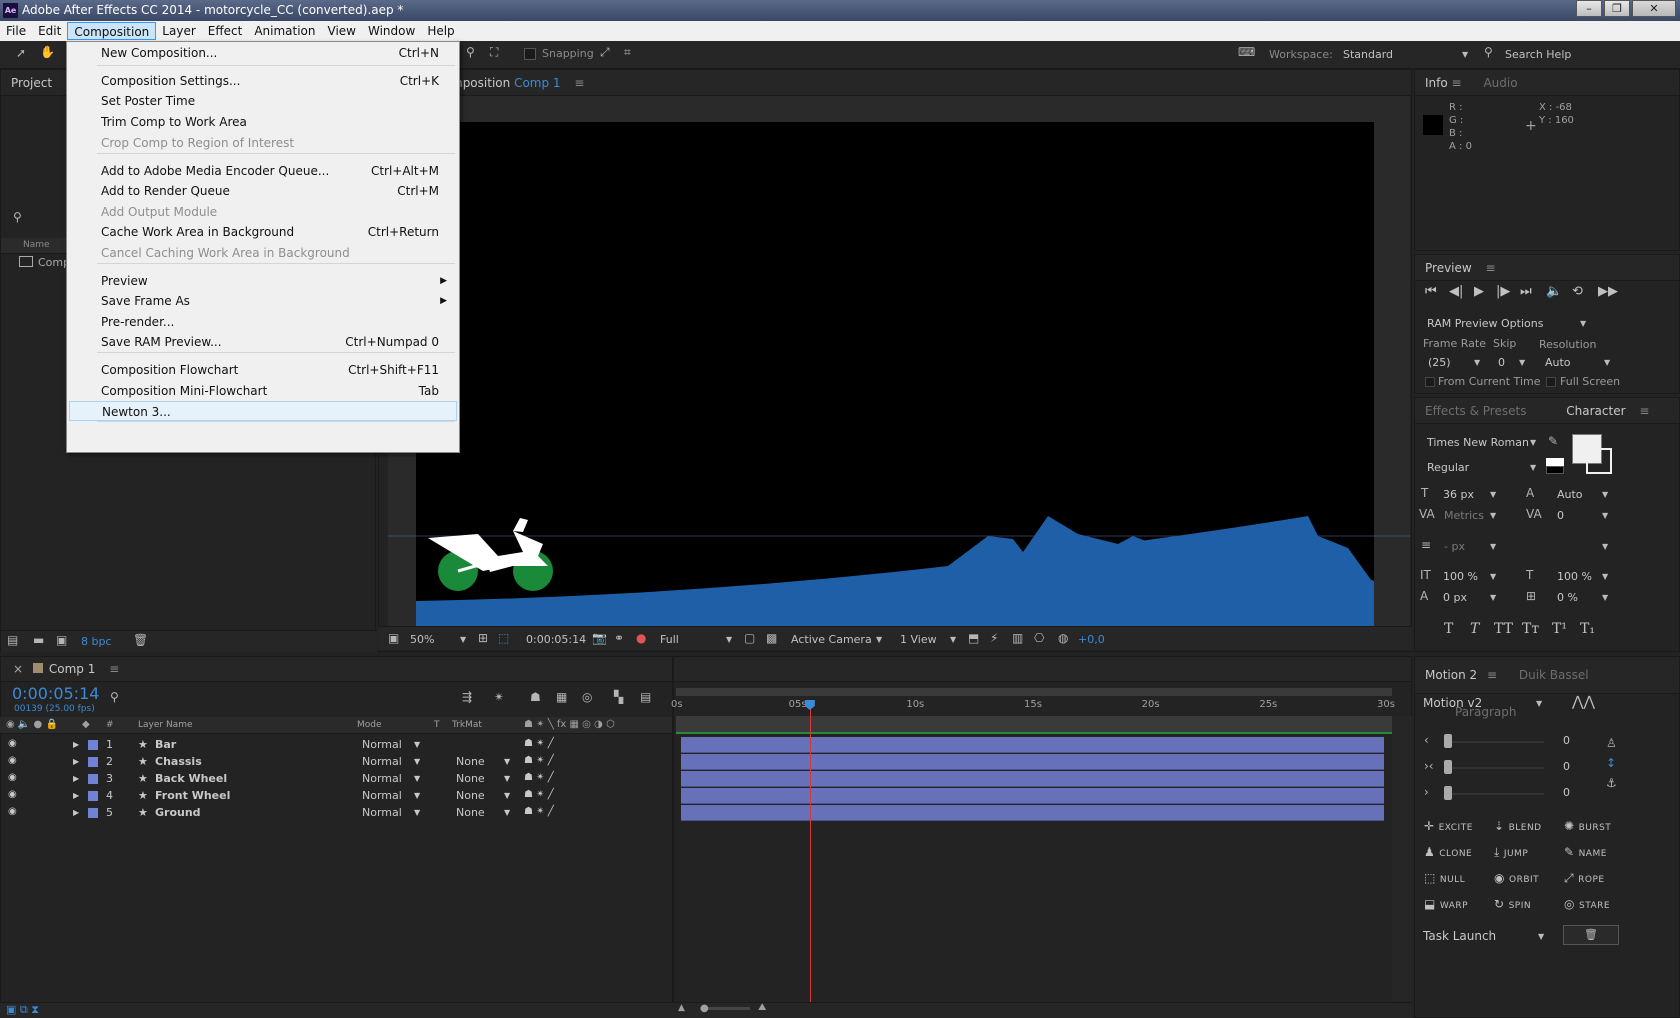 The image size is (1680, 1018). I want to click on motion-slider-value: 0, so click(1566, 766).